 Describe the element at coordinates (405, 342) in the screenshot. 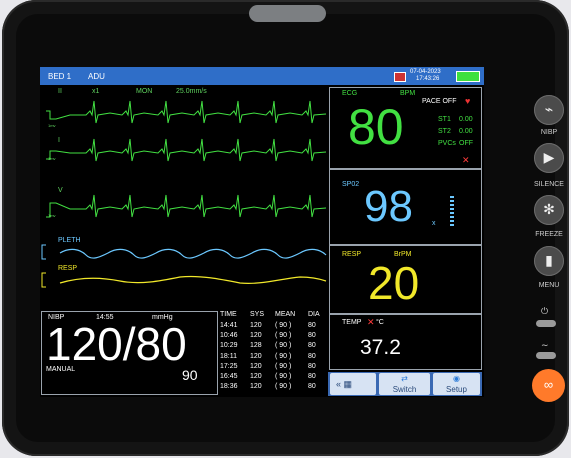

I see `temp-parameter-panel: TEMP ✕ °C 37.2` at that location.